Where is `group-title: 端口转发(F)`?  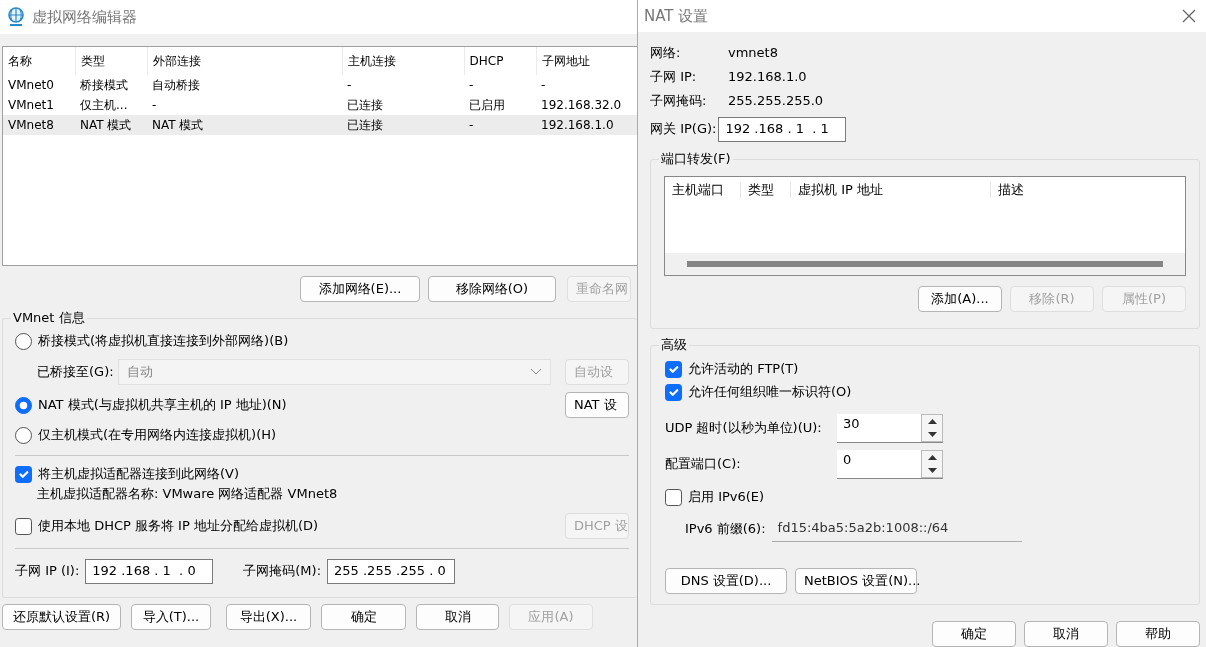 group-title: 端口转发(F) is located at coordinates (696, 159).